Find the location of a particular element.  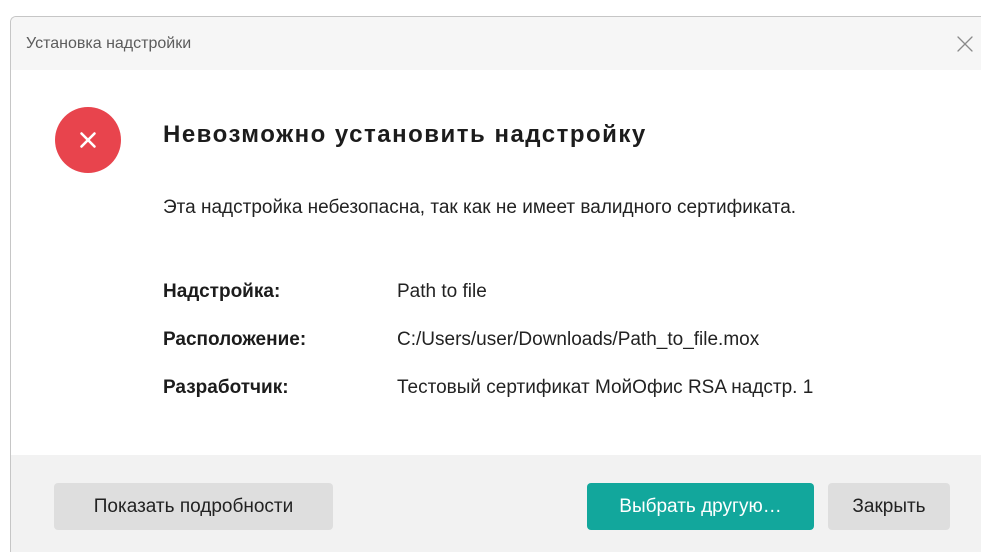

title-bar: Установка надстройки is located at coordinates (496, 43).